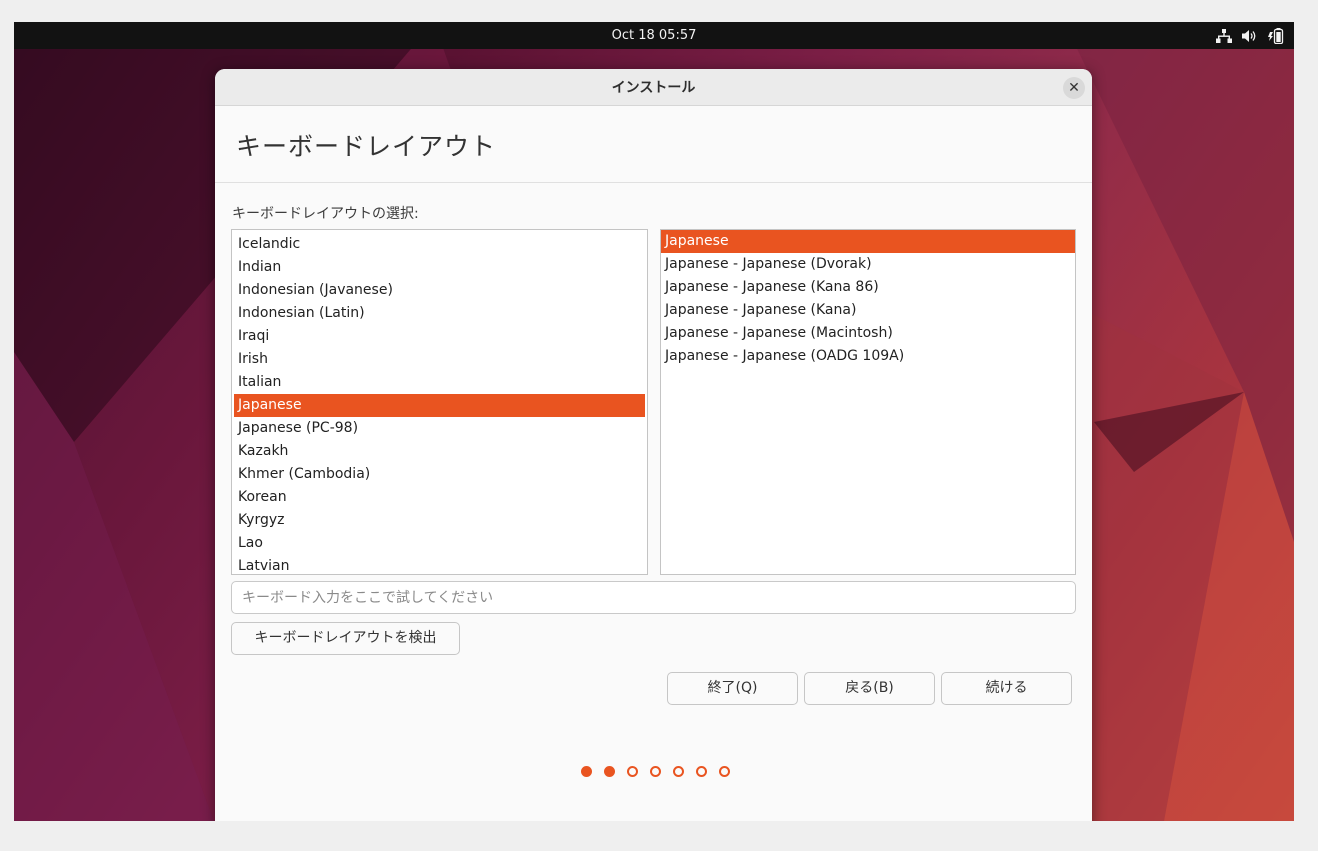  Describe the element at coordinates (366, 146) in the screenshot. I see `page-title: キーボードレイアウト` at that location.